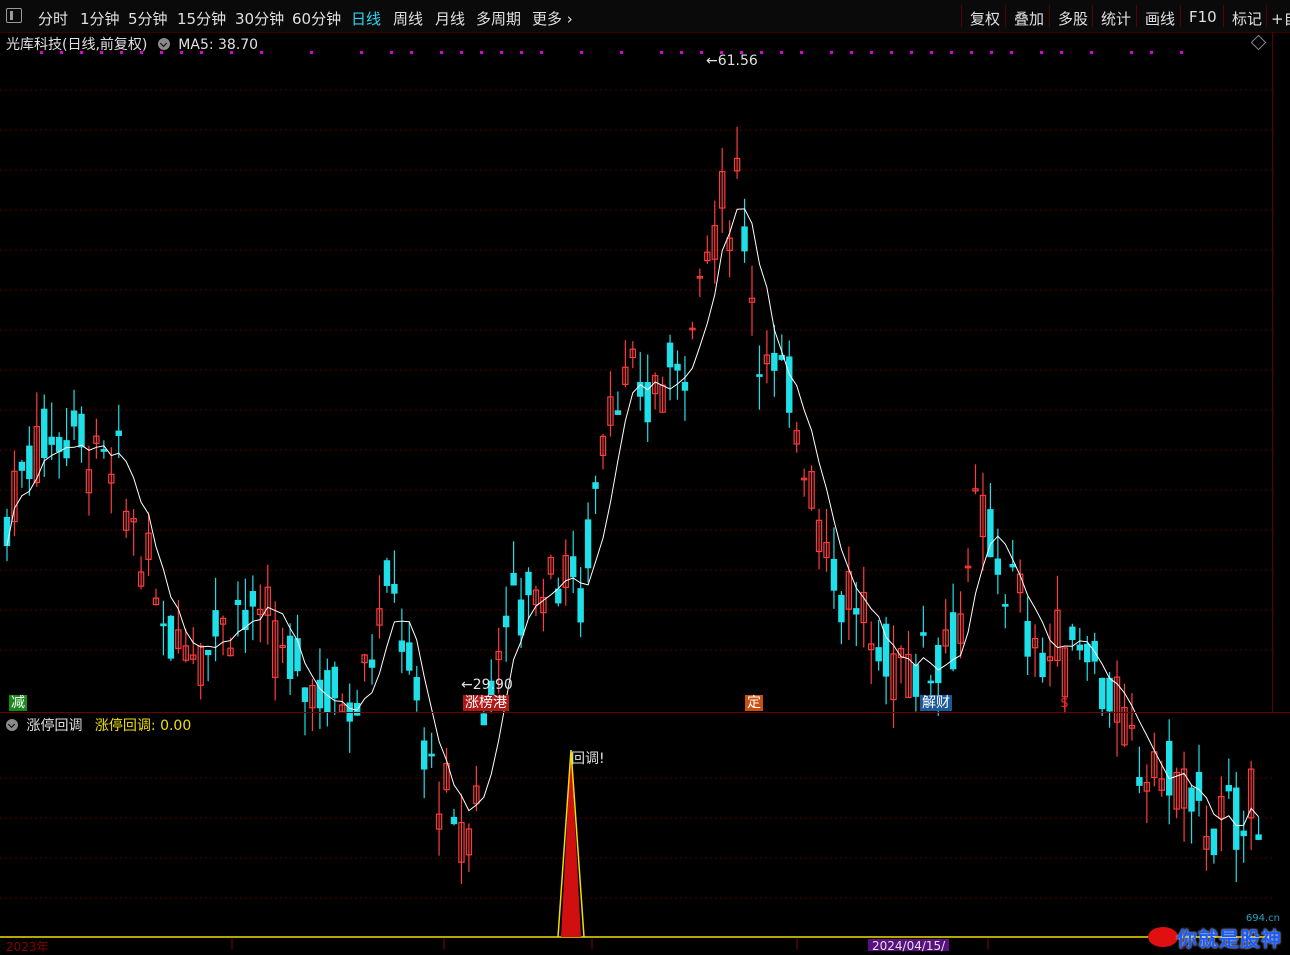 The width and height of the screenshot is (1290, 955). Describe the element at coordinates (732, 61) in the screenshot. I see `high-price-label: ←61.56` at that location.